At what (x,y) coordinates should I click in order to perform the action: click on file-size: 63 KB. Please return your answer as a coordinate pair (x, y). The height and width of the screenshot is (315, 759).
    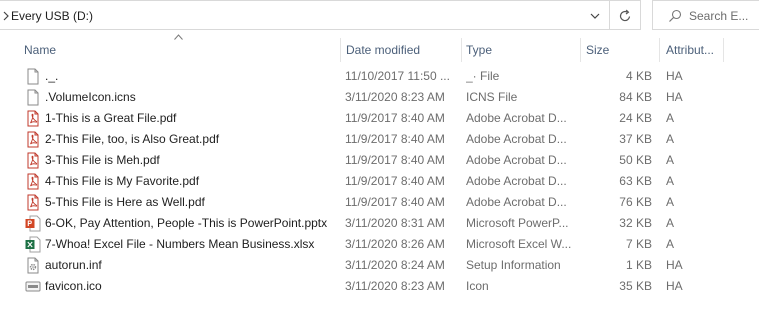
    Looking at the image, I should click on (635, 181).